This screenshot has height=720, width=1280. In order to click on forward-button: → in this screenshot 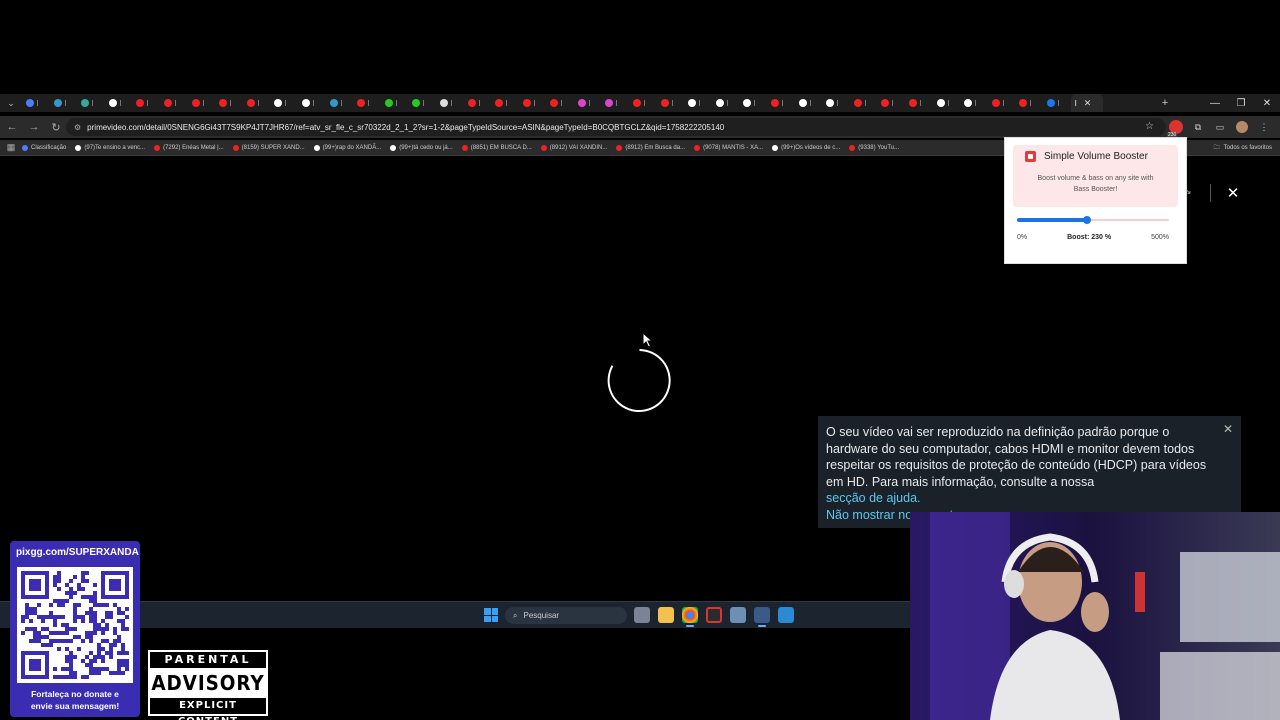, I will do `click(34, 127)`.